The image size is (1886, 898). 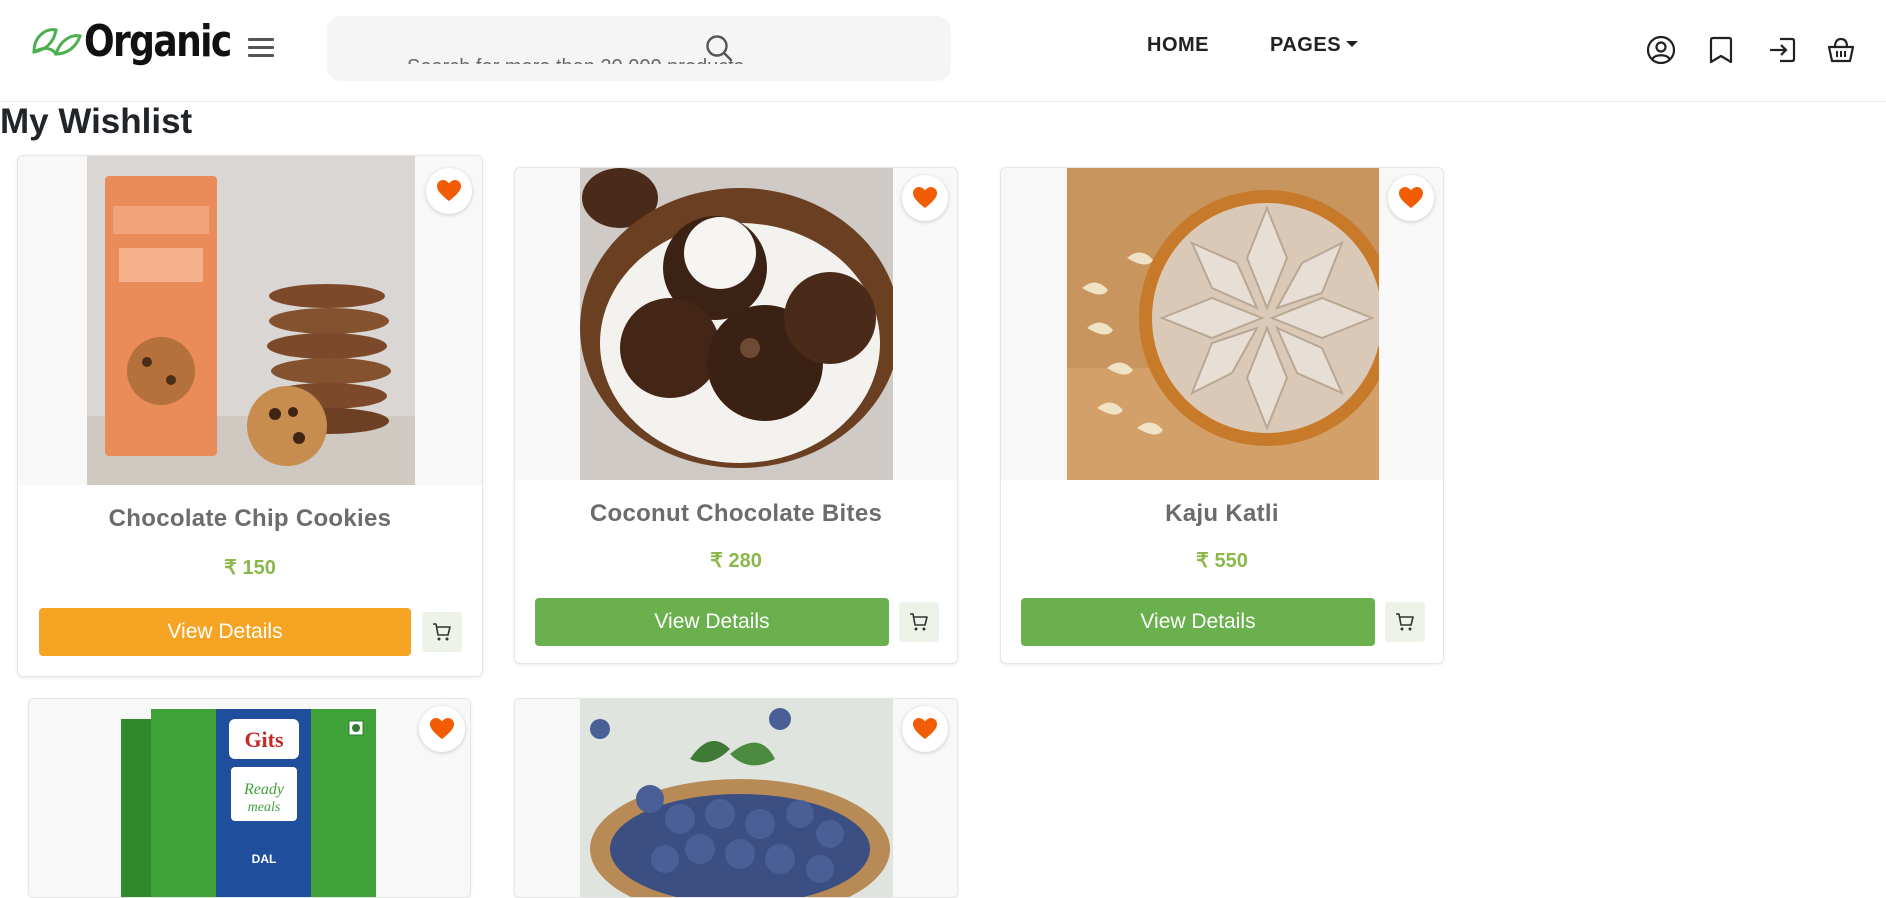 I want to click on nav-pages-label: PAGES, so click(x=1306, y=45).